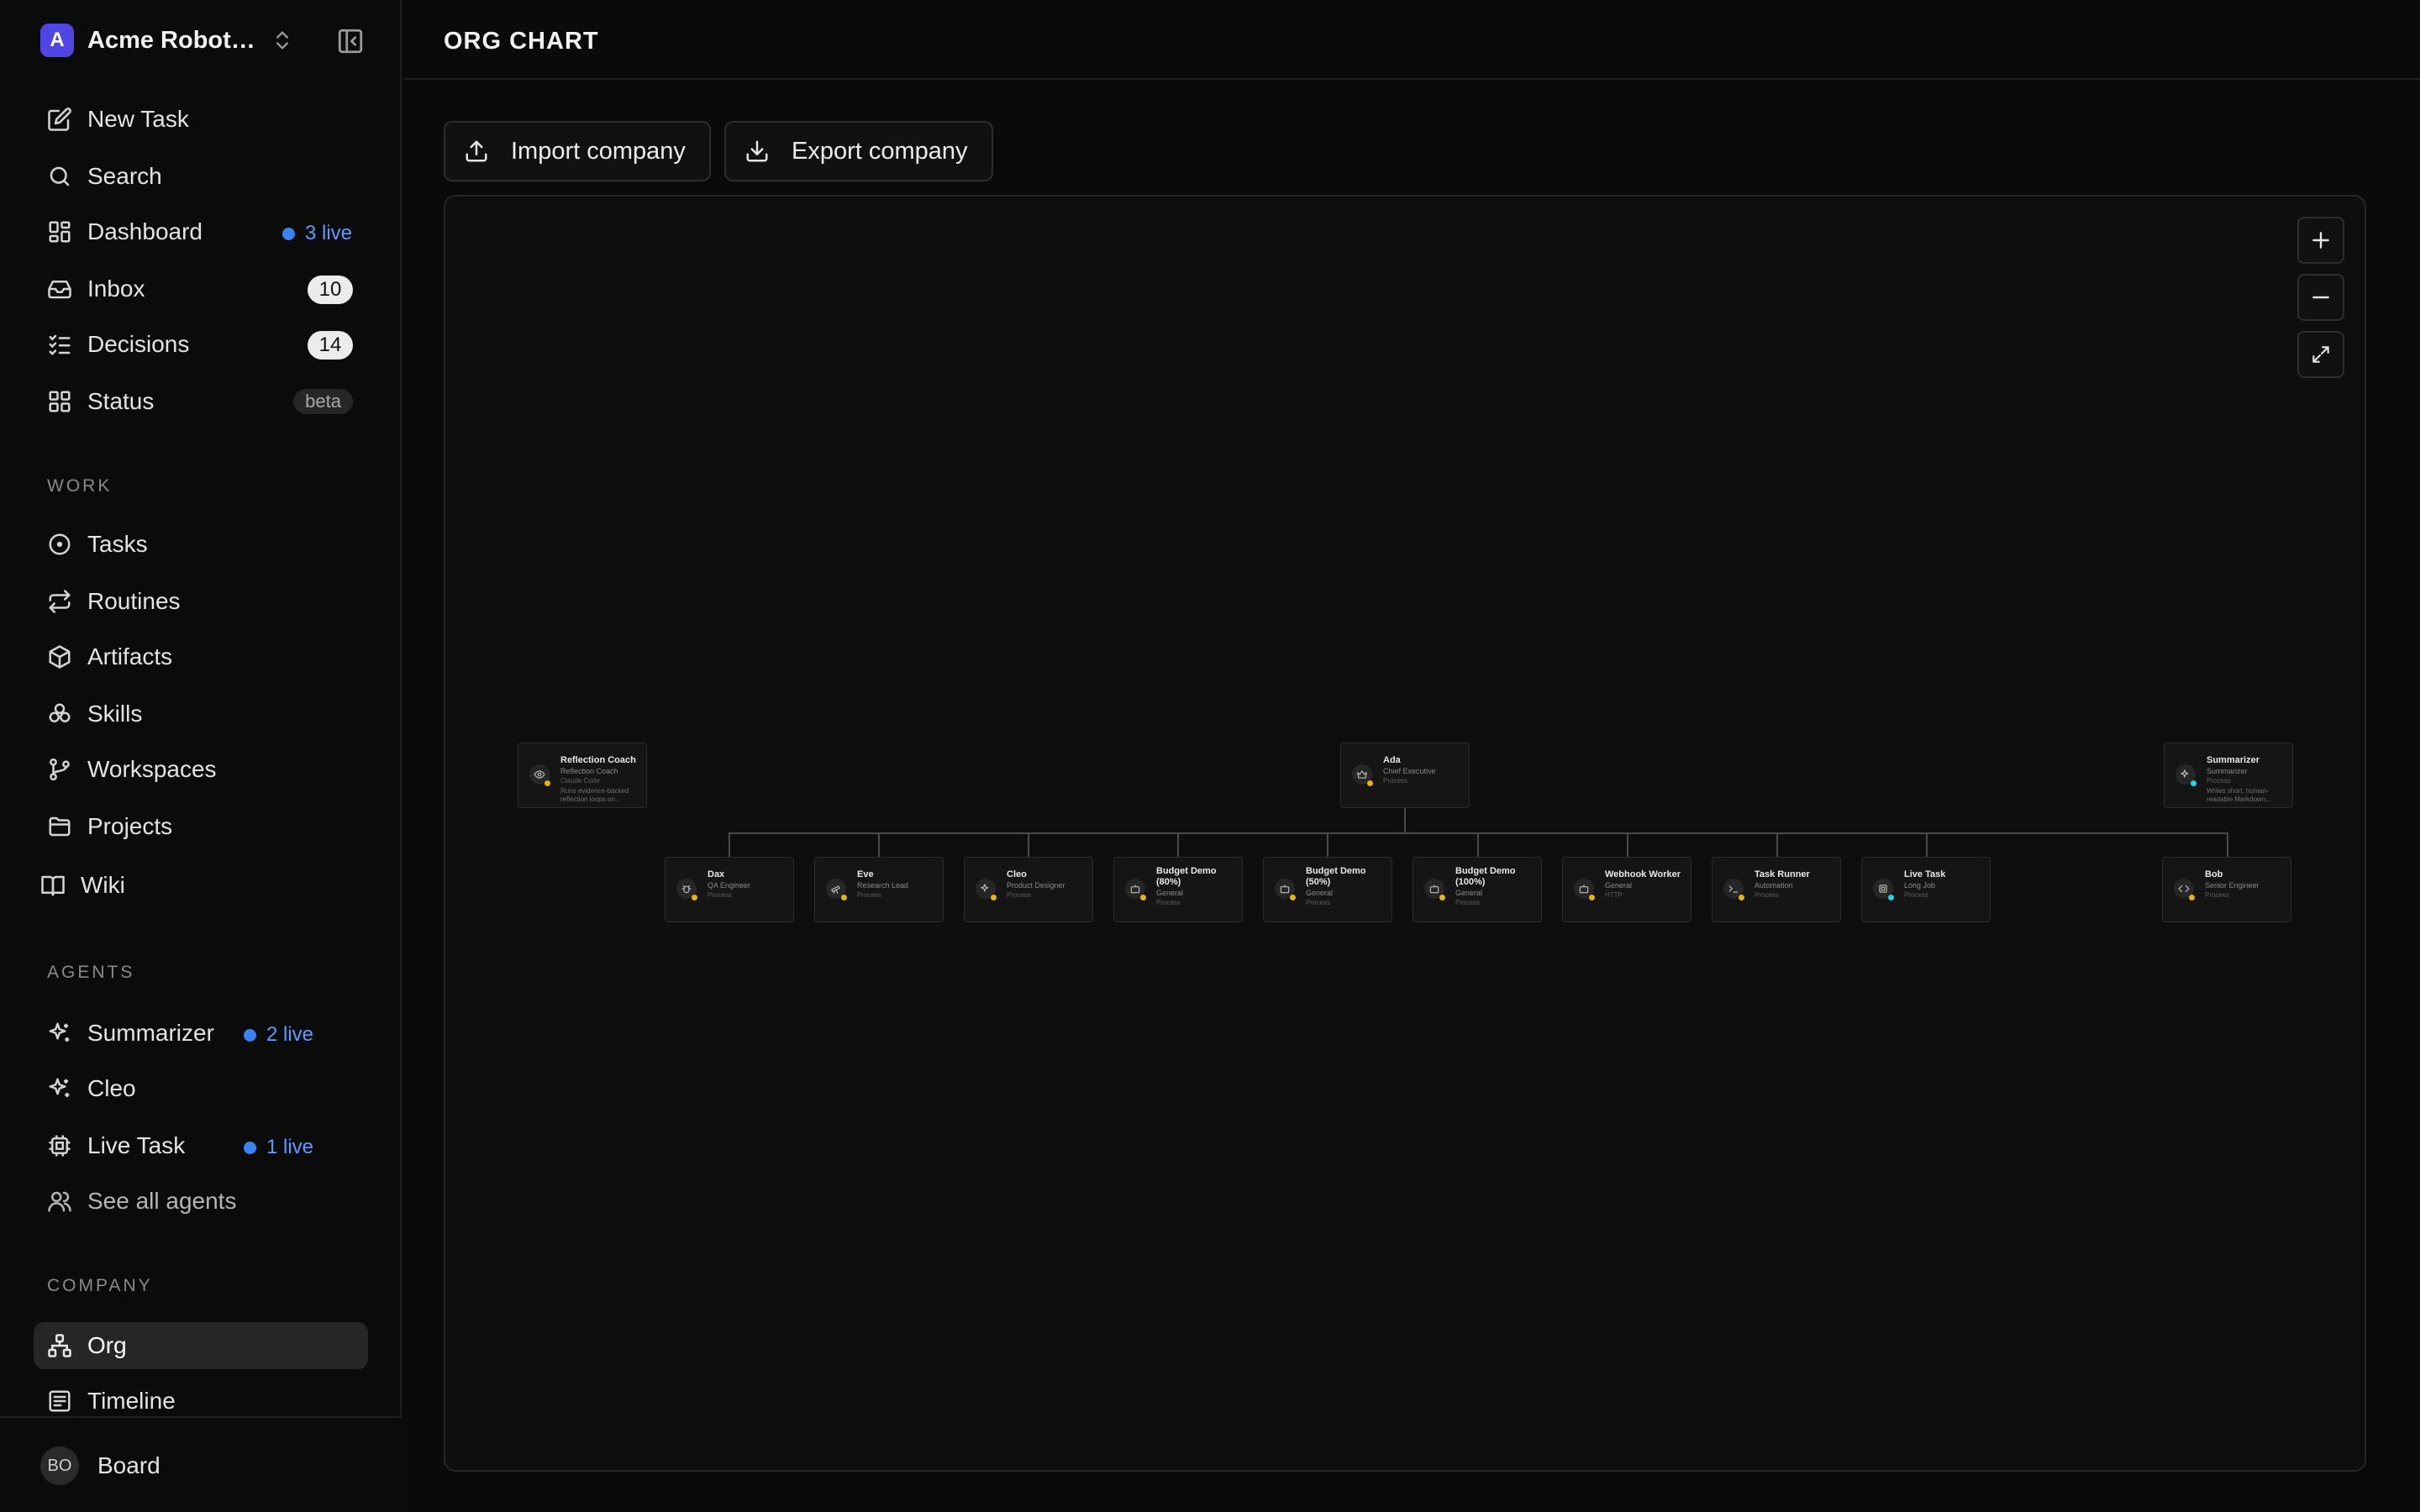  What do you see at coordinates (1405, 820) in the screenshot?
I see `connector-root` at bounding box center [1405, 820].